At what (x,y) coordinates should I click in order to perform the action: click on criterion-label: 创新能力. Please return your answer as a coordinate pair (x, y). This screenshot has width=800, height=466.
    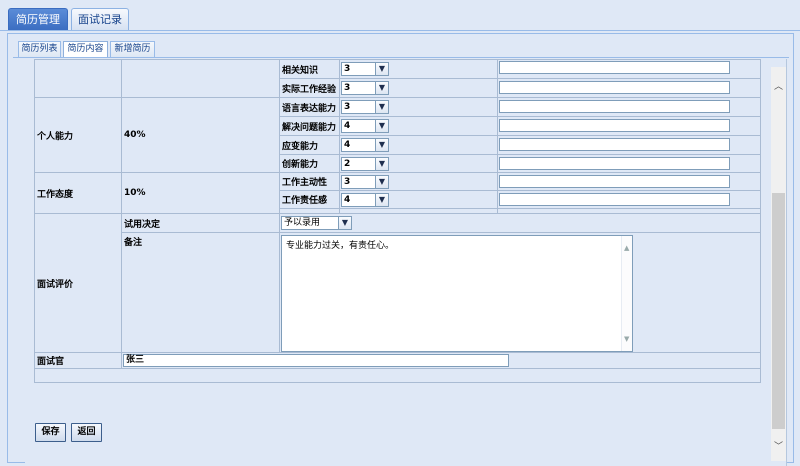
    Looking at the image, I should click on (309, 163).